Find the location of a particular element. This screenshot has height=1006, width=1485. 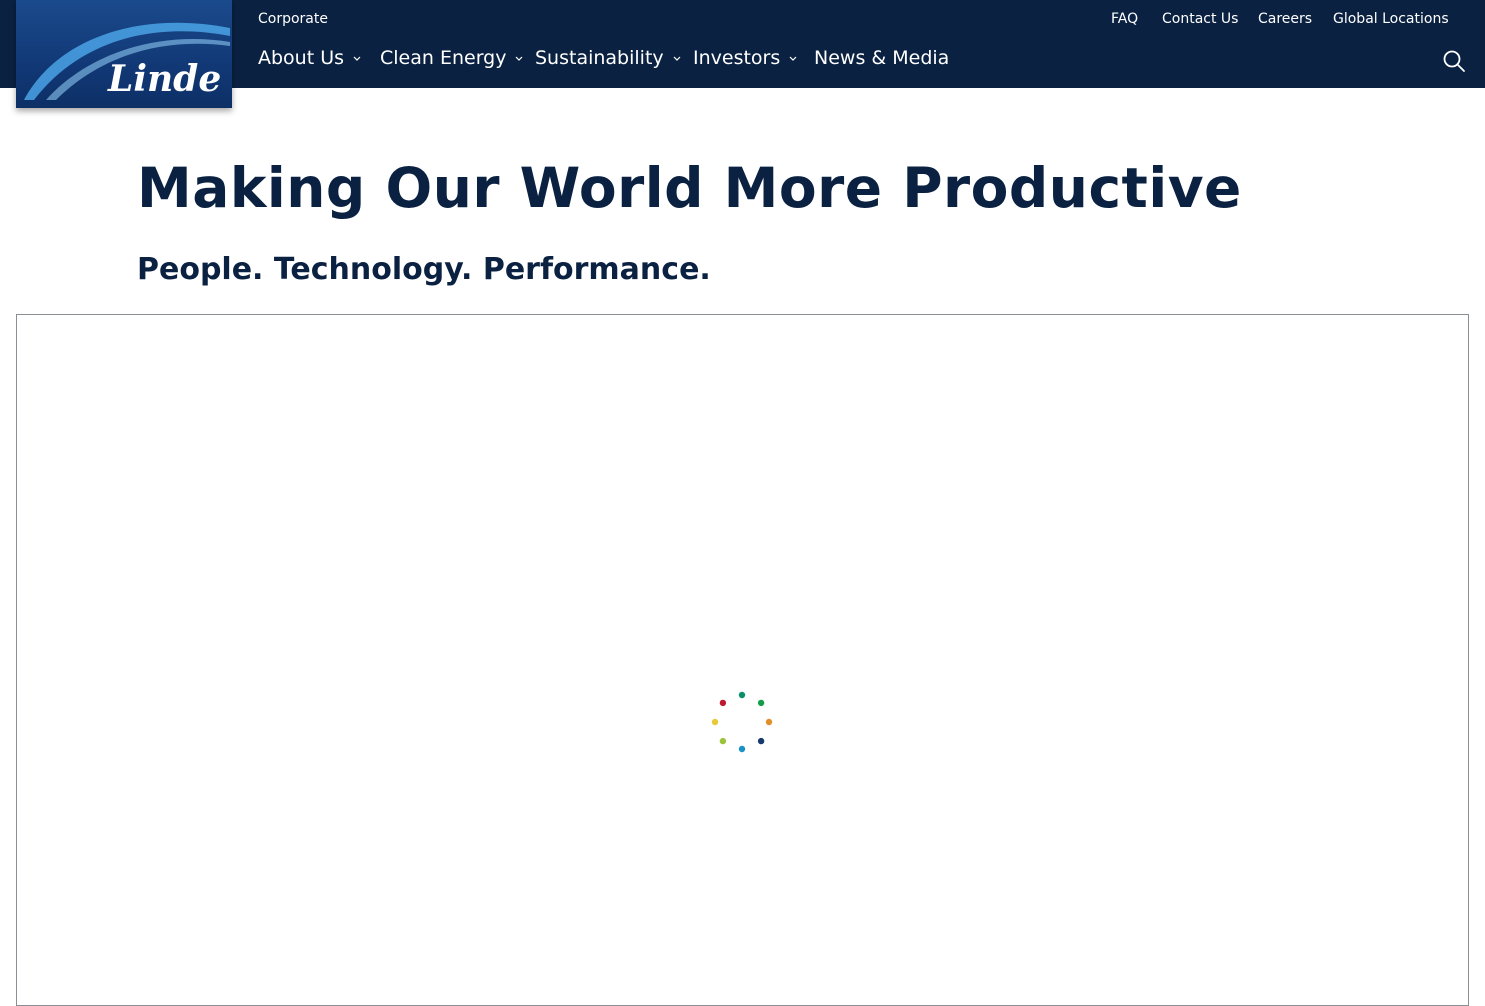

nav-item-news-media: News & Media is located at coordinates (881, 58).